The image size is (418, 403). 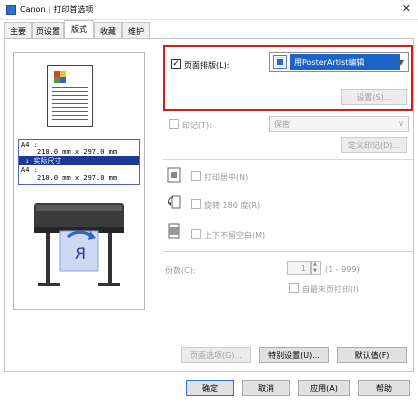 I want to click on window-title-text: 打印首选项, so click(x=73, y=9).